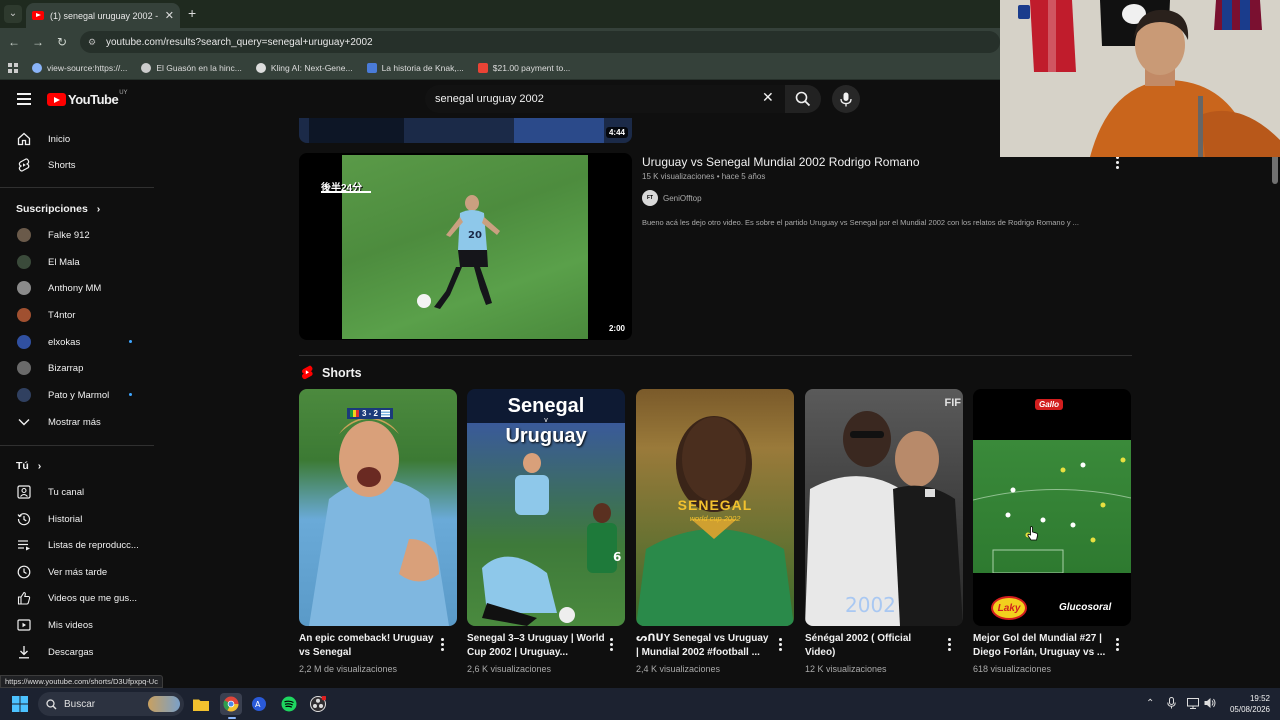 This screenshot has height=720, width=1280. I want to click on chrome-icon, so click(231, 704).